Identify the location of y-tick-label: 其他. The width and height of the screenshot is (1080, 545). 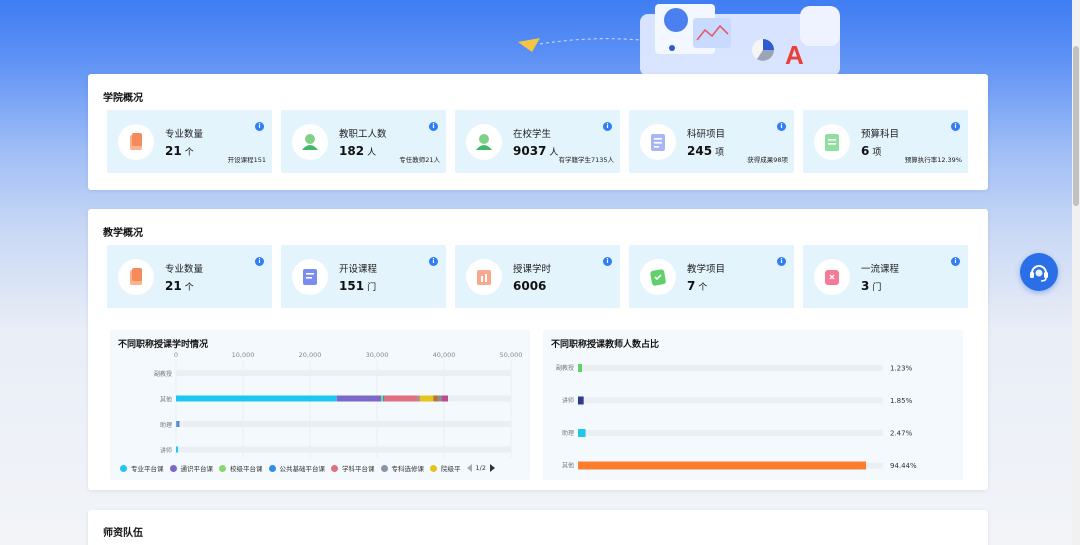
(568, 466).